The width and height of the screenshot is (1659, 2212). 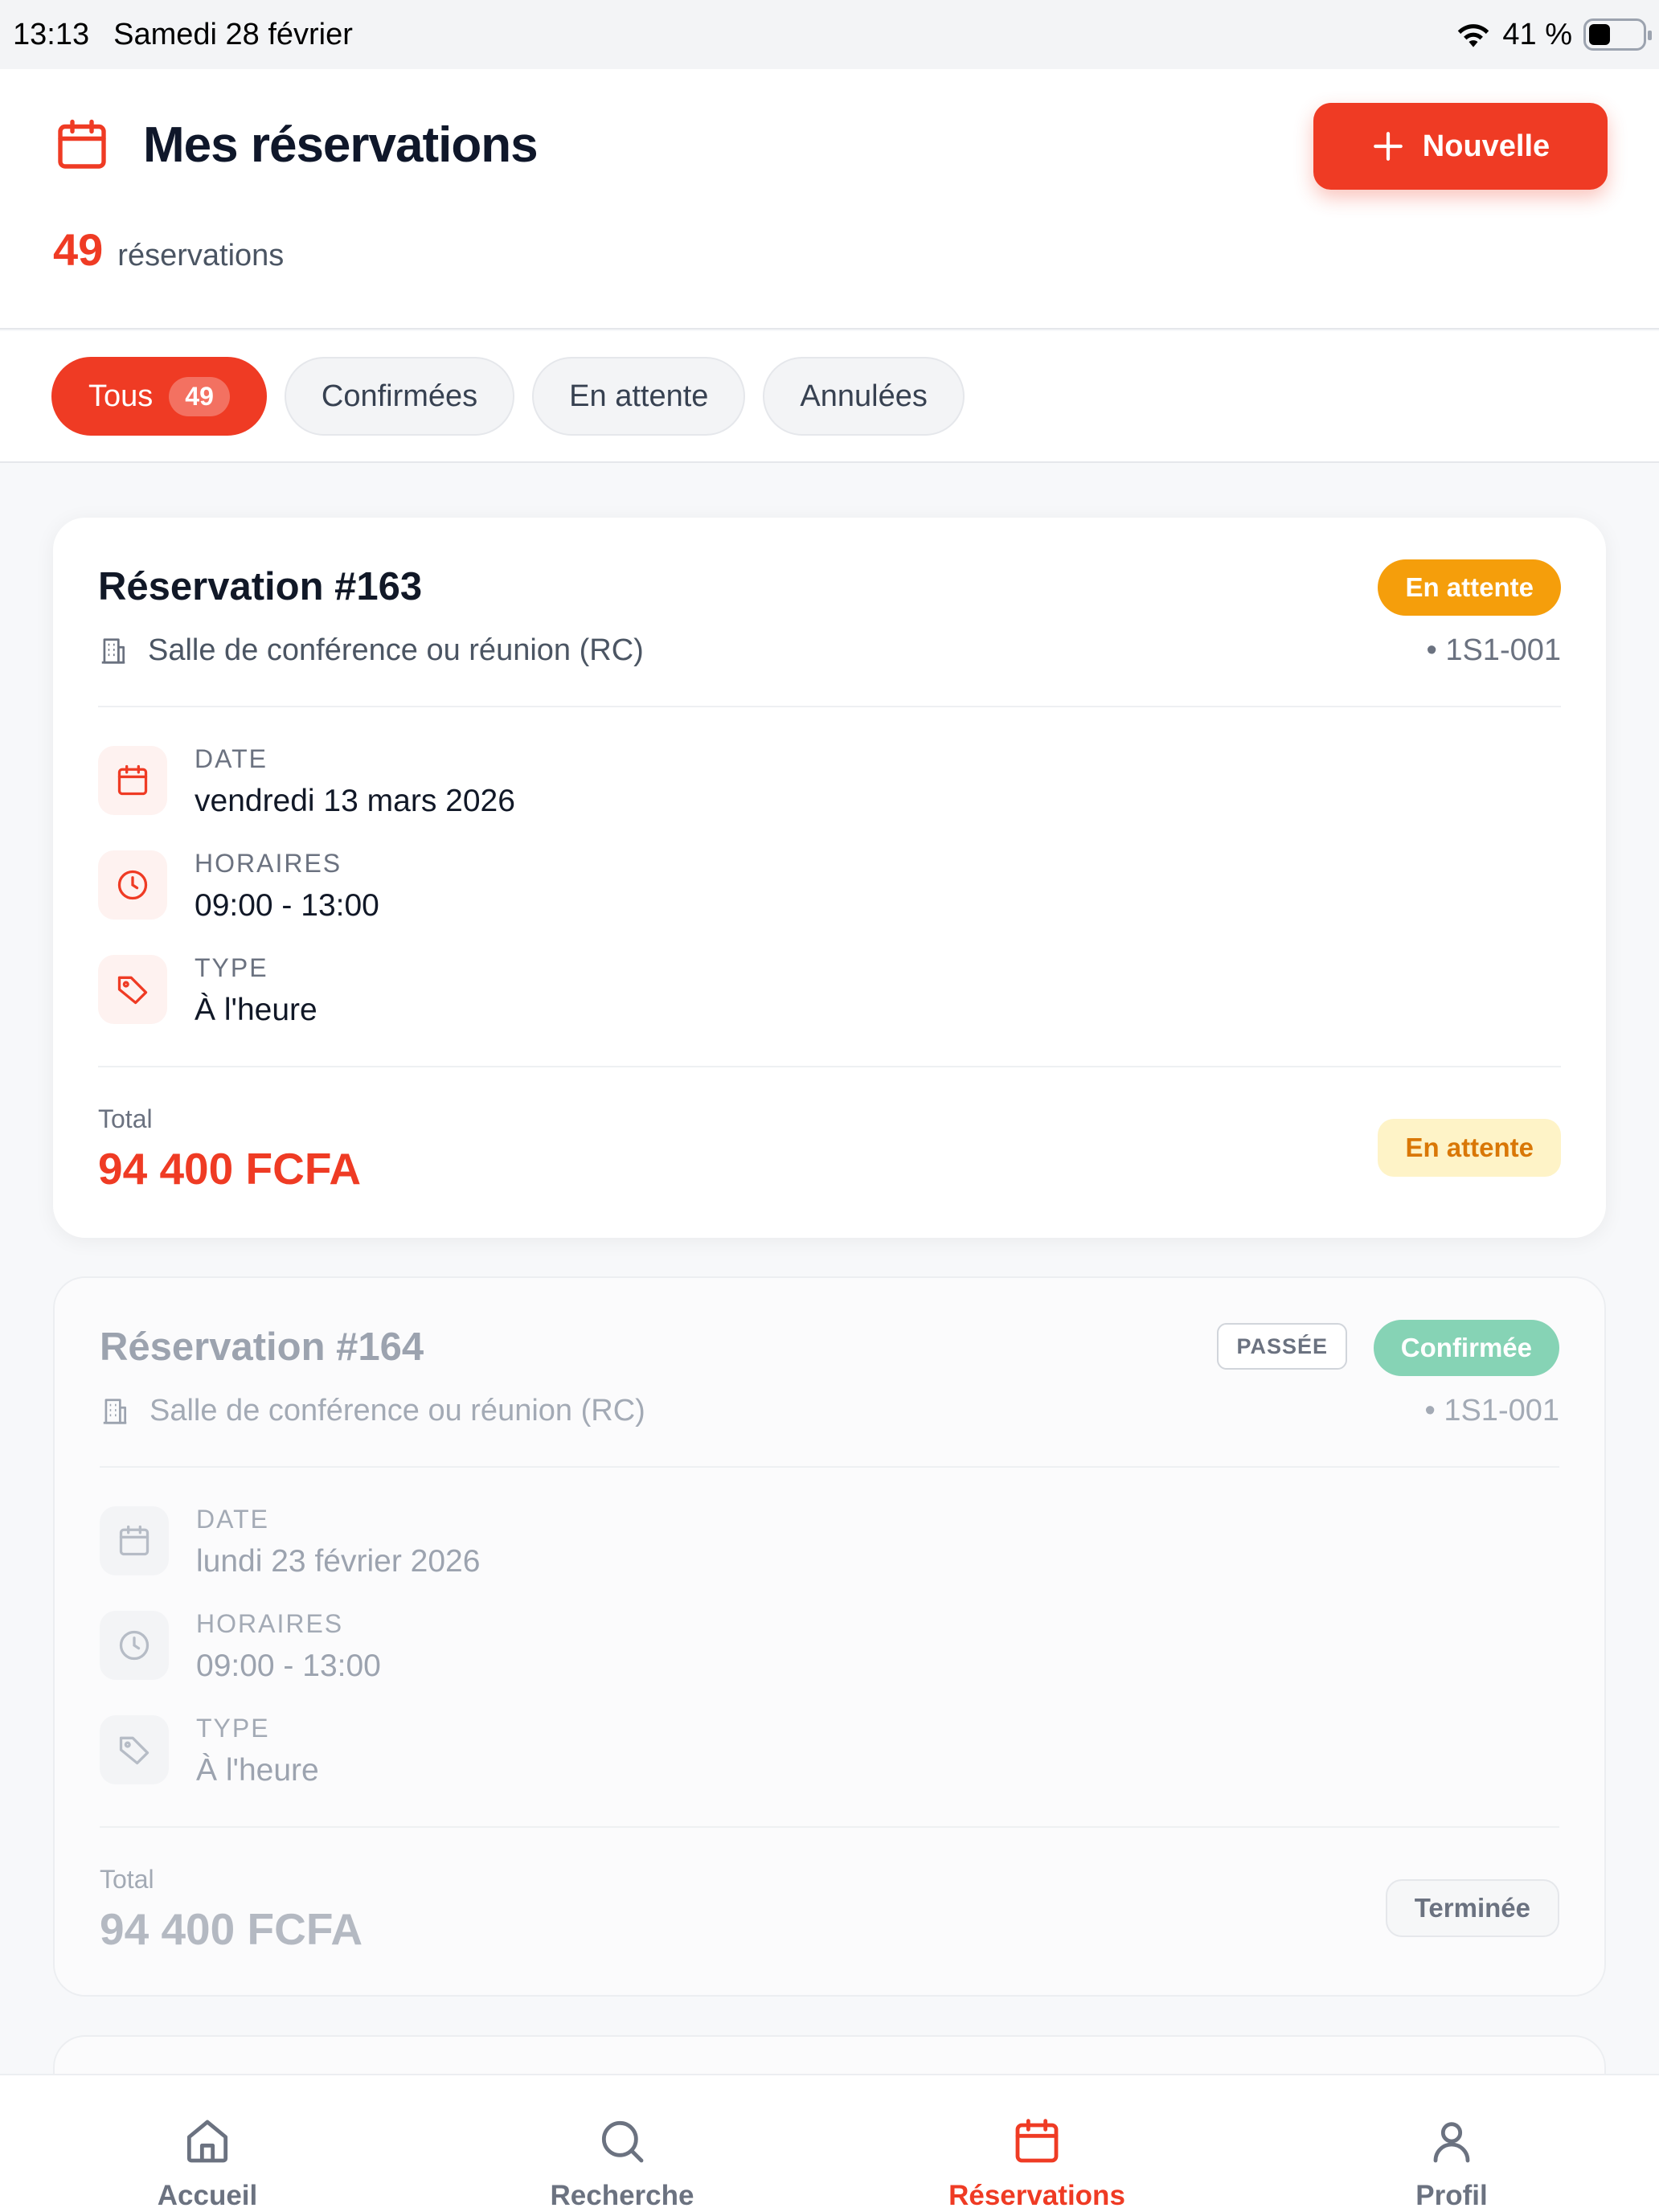 I want to click on tab-count-badge: 49, so click(x=199, y=396).